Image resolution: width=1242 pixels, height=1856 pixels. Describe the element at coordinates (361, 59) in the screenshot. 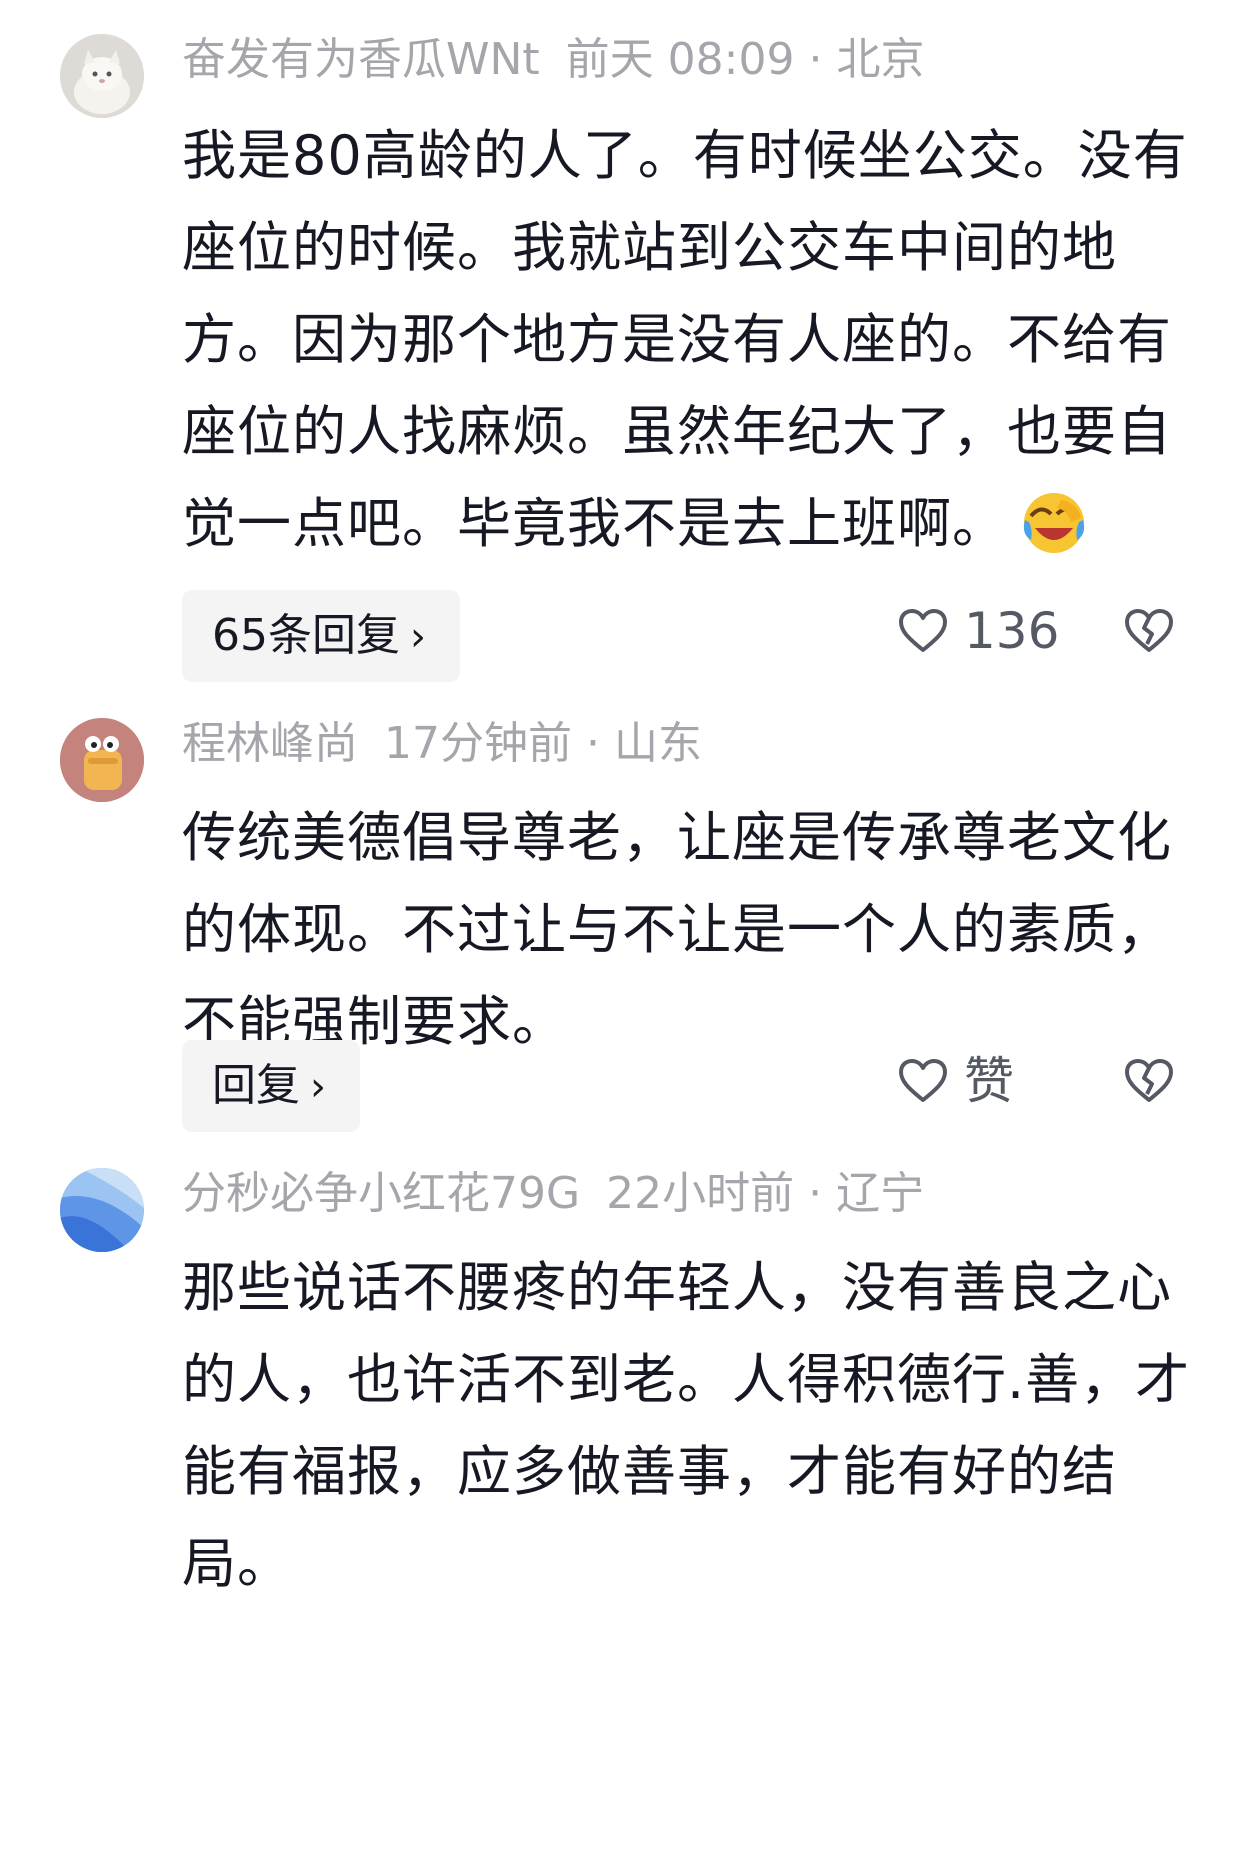

I see `username: 奋发有为香瓜WNt` at that location.